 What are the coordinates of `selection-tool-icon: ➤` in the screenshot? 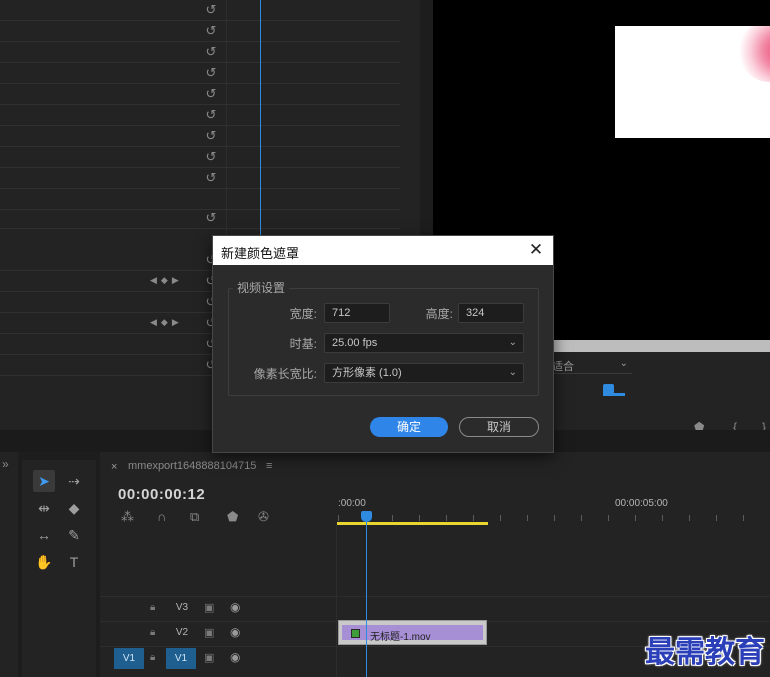 It's located at (44, 481).